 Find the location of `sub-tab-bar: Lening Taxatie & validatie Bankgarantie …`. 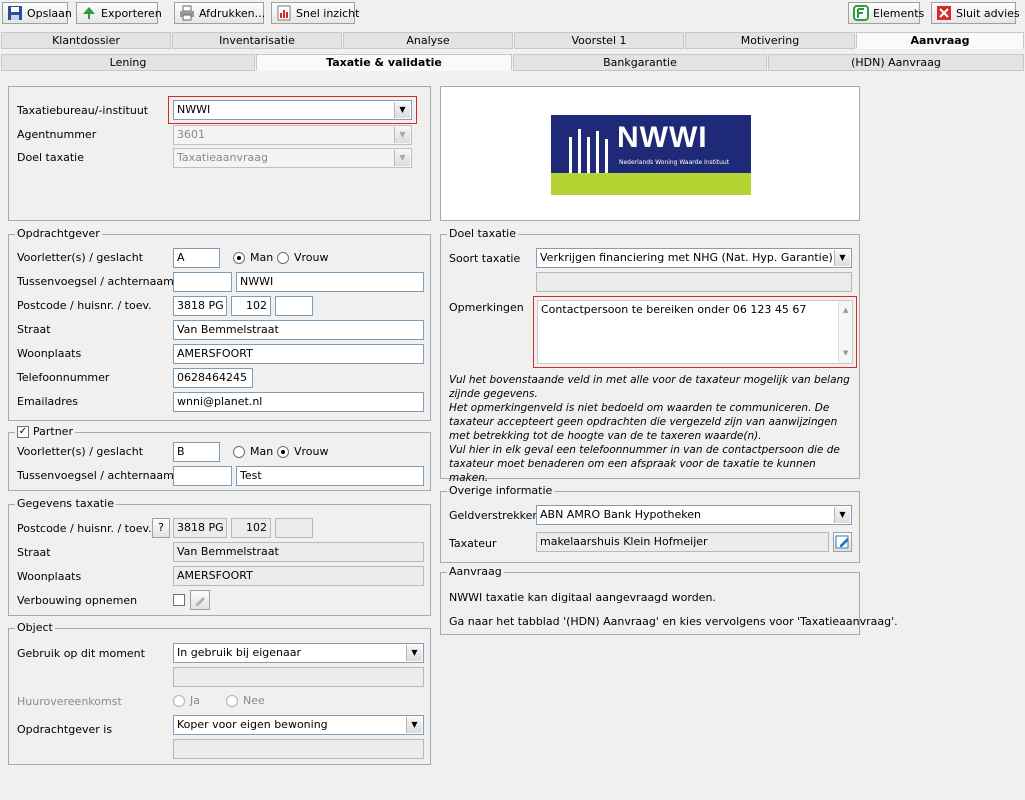

sub-tab-bar: Lening Taxatie & validatie Bankgarantie … is located at coordinates (512, 62).